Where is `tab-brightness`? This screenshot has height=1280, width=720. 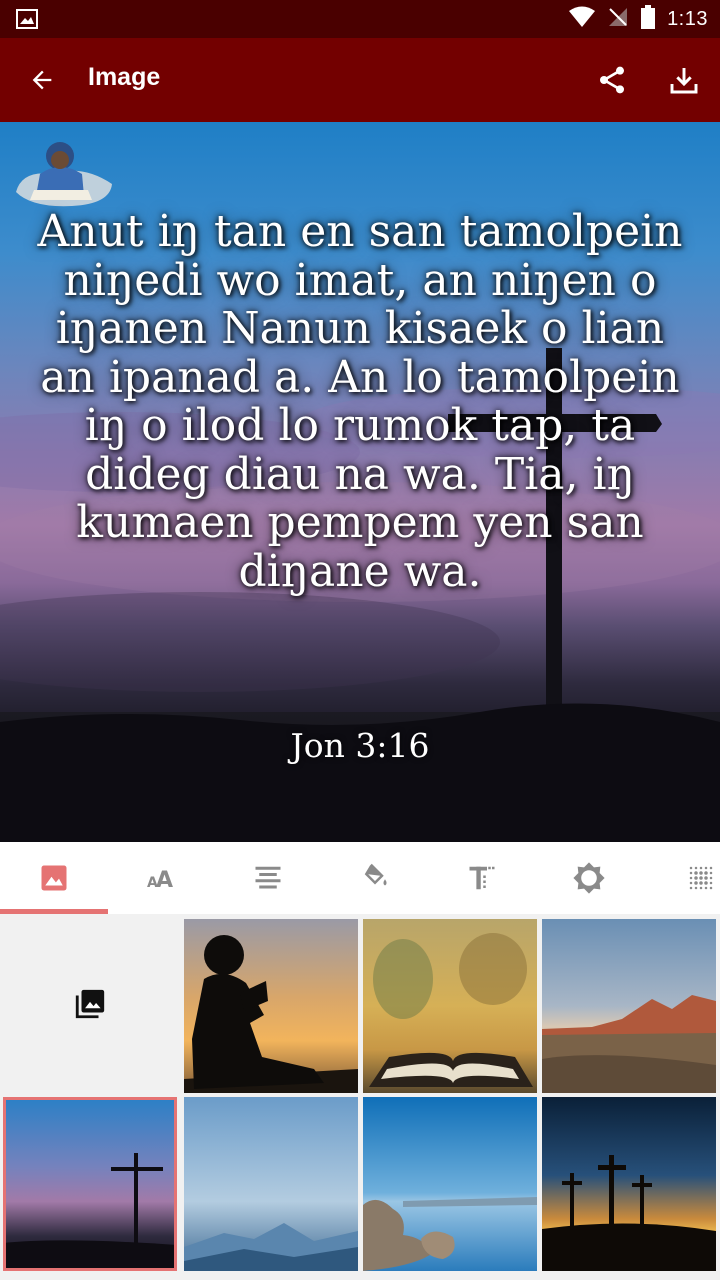 tab-brightness is located at coordinates (588, 878).